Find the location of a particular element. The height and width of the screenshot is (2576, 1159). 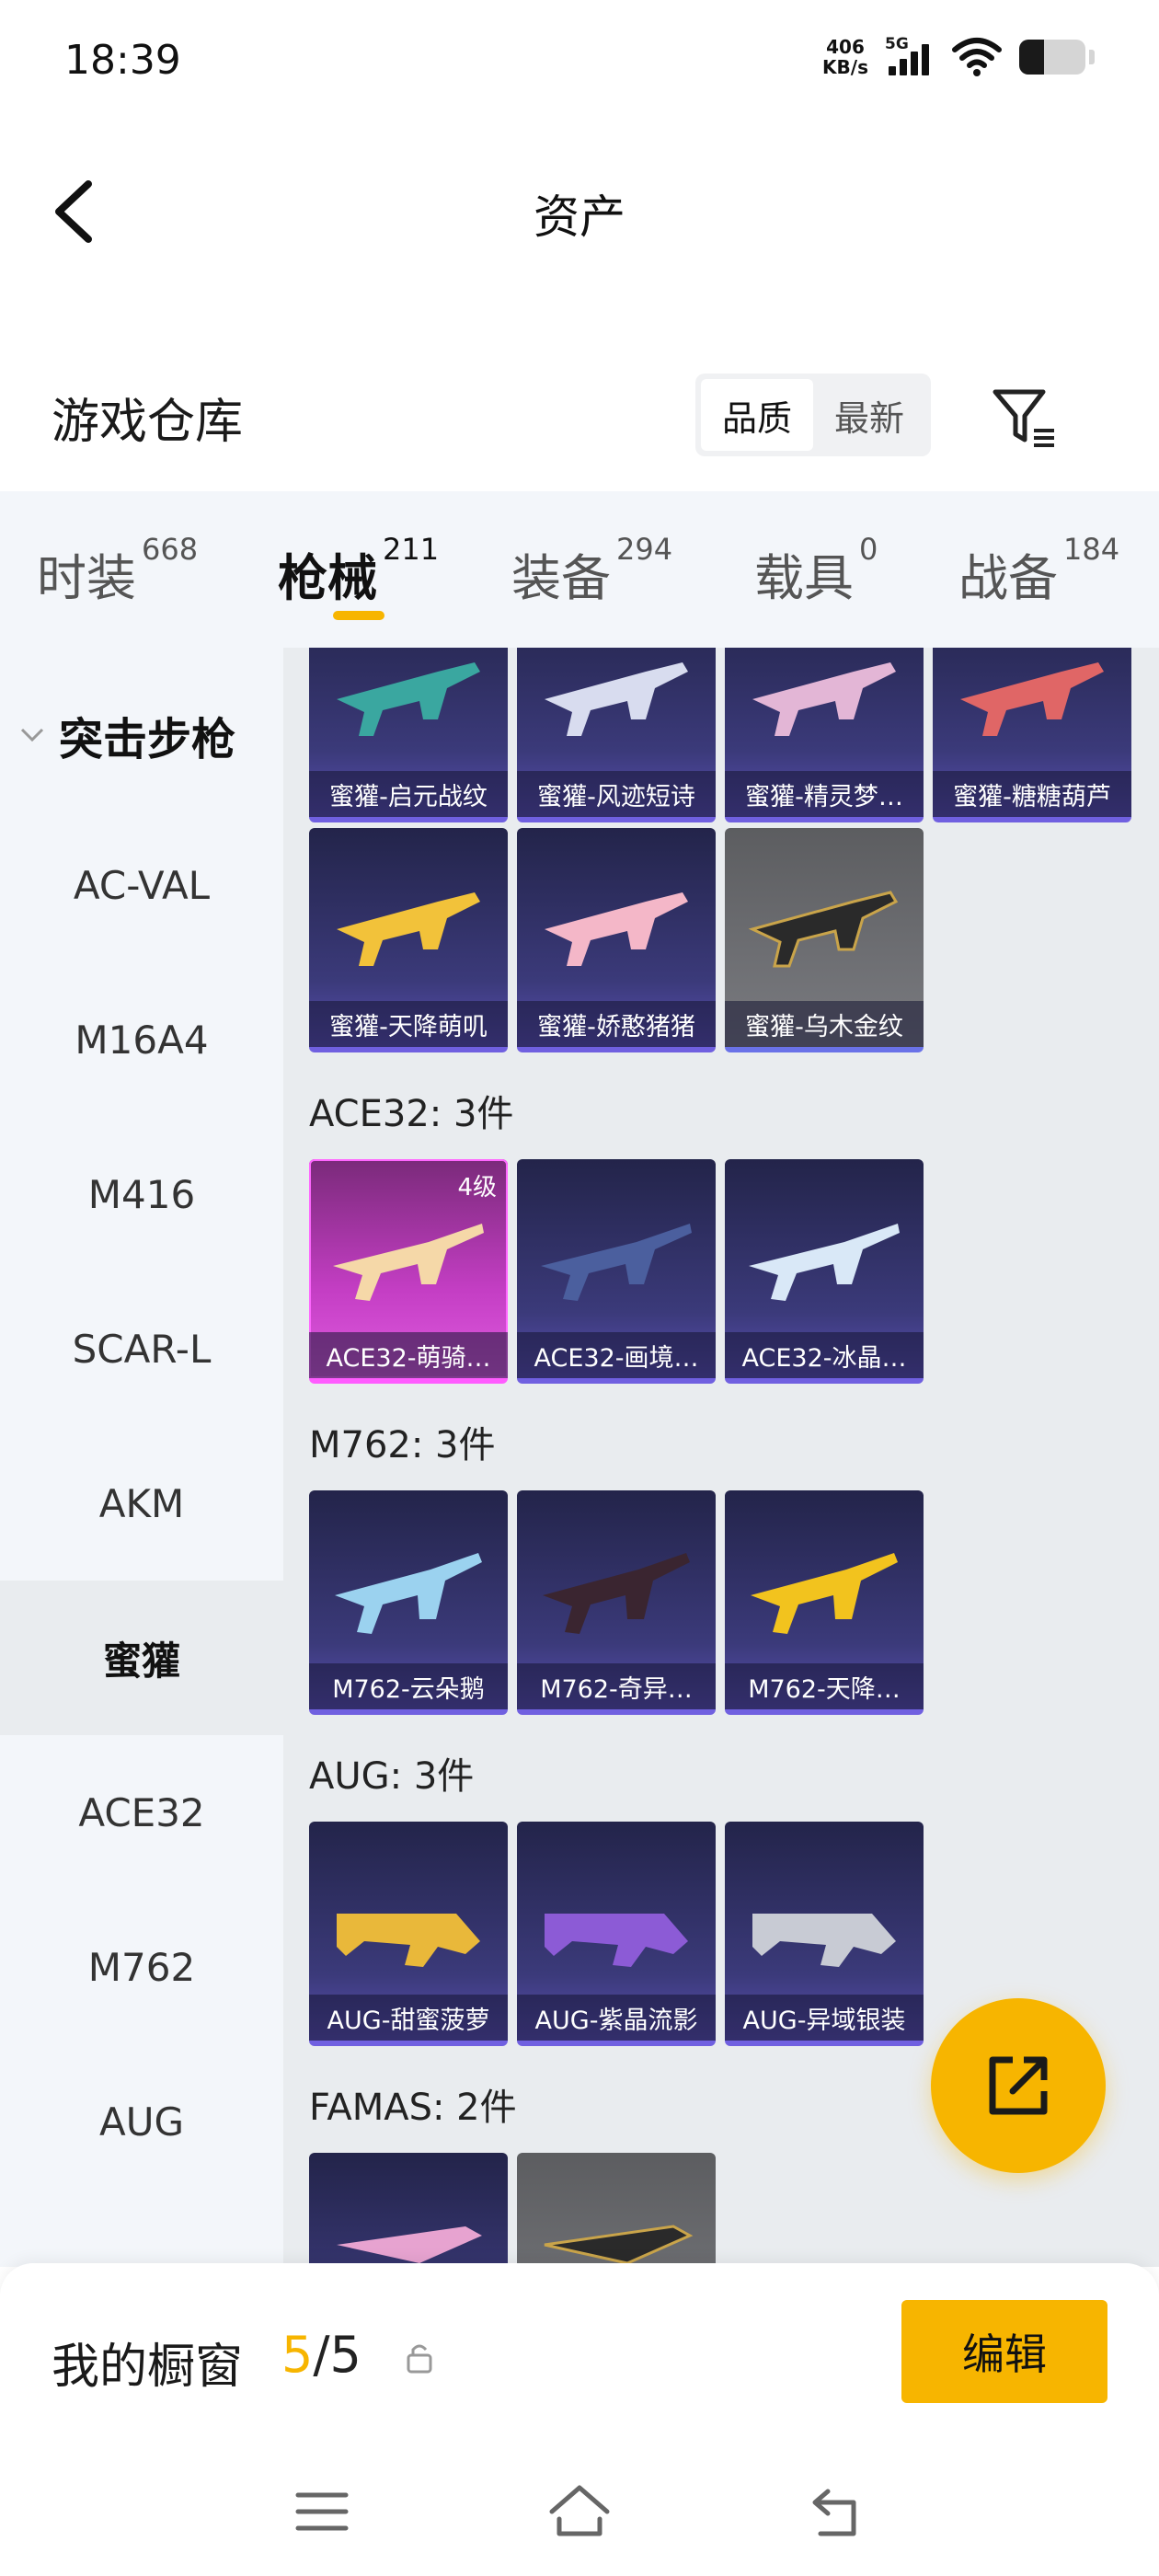

sidebar-item-ac-val: AC-VAL is located at coordinates (141, 885).